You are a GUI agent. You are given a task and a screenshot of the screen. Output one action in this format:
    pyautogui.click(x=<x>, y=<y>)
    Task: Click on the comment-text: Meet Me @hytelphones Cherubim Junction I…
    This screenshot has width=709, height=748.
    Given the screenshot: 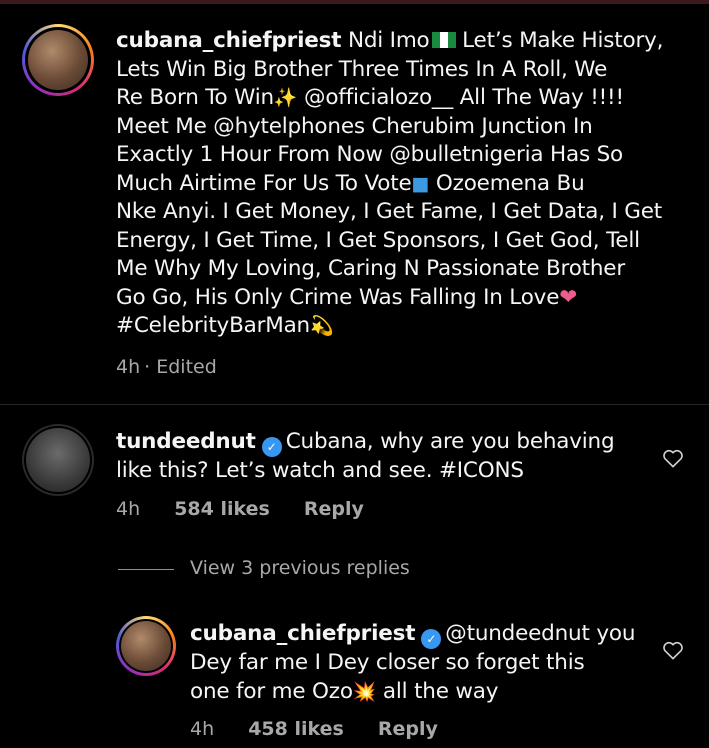 What is the action you would take?
    pyautogui.click(x=354, y=126)
    